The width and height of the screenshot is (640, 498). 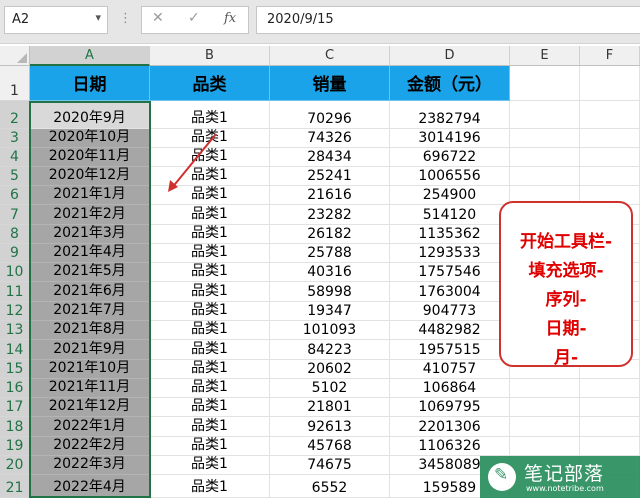 What do you see at coordinates (15, 157) in the screenshot?
I see `row-header-4: 4` at bounding box center [15, 157].